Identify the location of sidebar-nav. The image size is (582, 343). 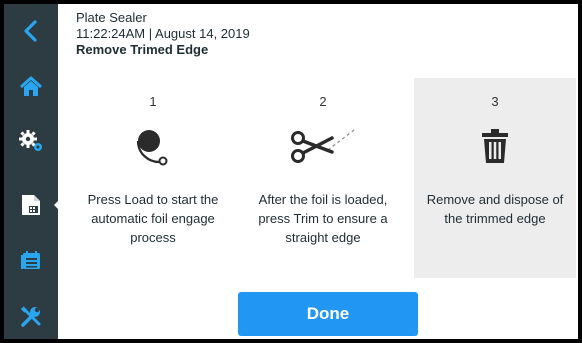
(33, 172).